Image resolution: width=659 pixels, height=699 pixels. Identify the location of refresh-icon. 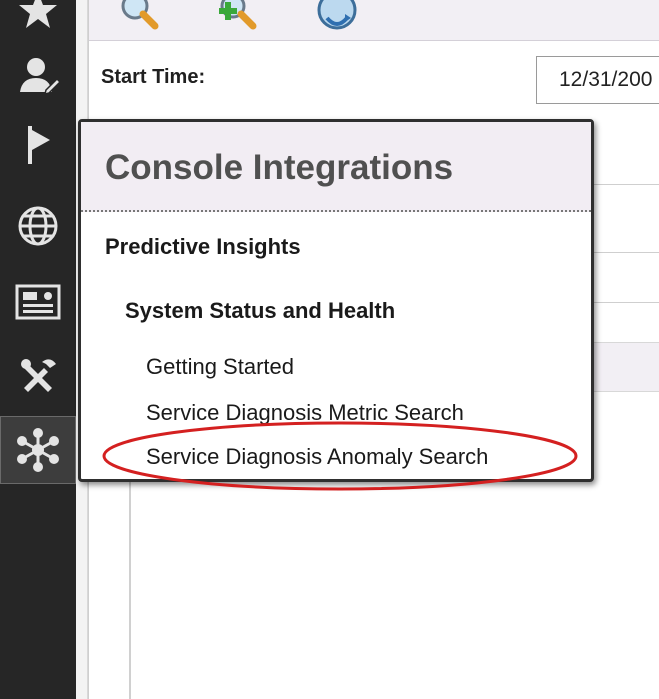
(338, 19).